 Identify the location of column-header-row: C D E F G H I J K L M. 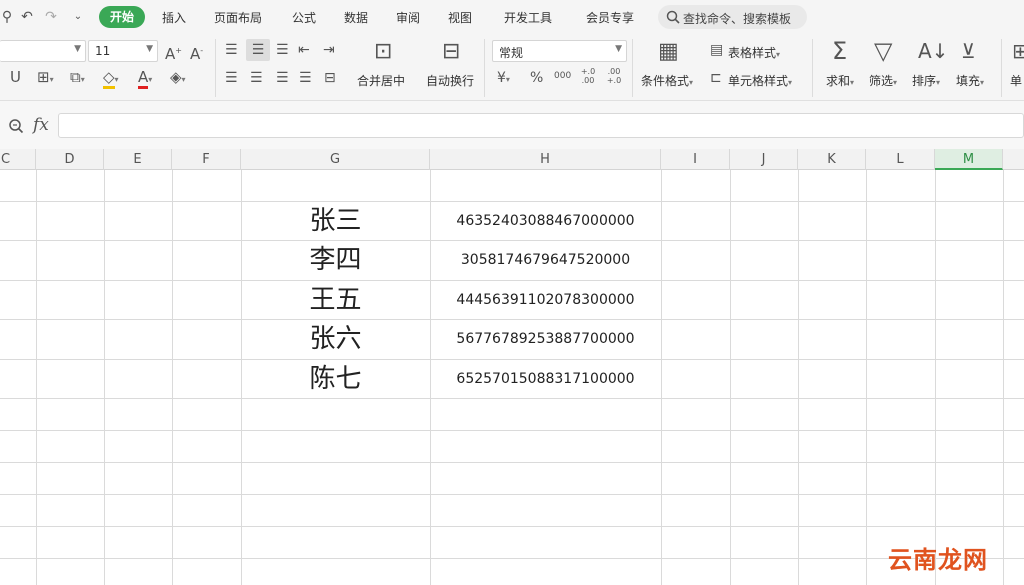
(512, 159).